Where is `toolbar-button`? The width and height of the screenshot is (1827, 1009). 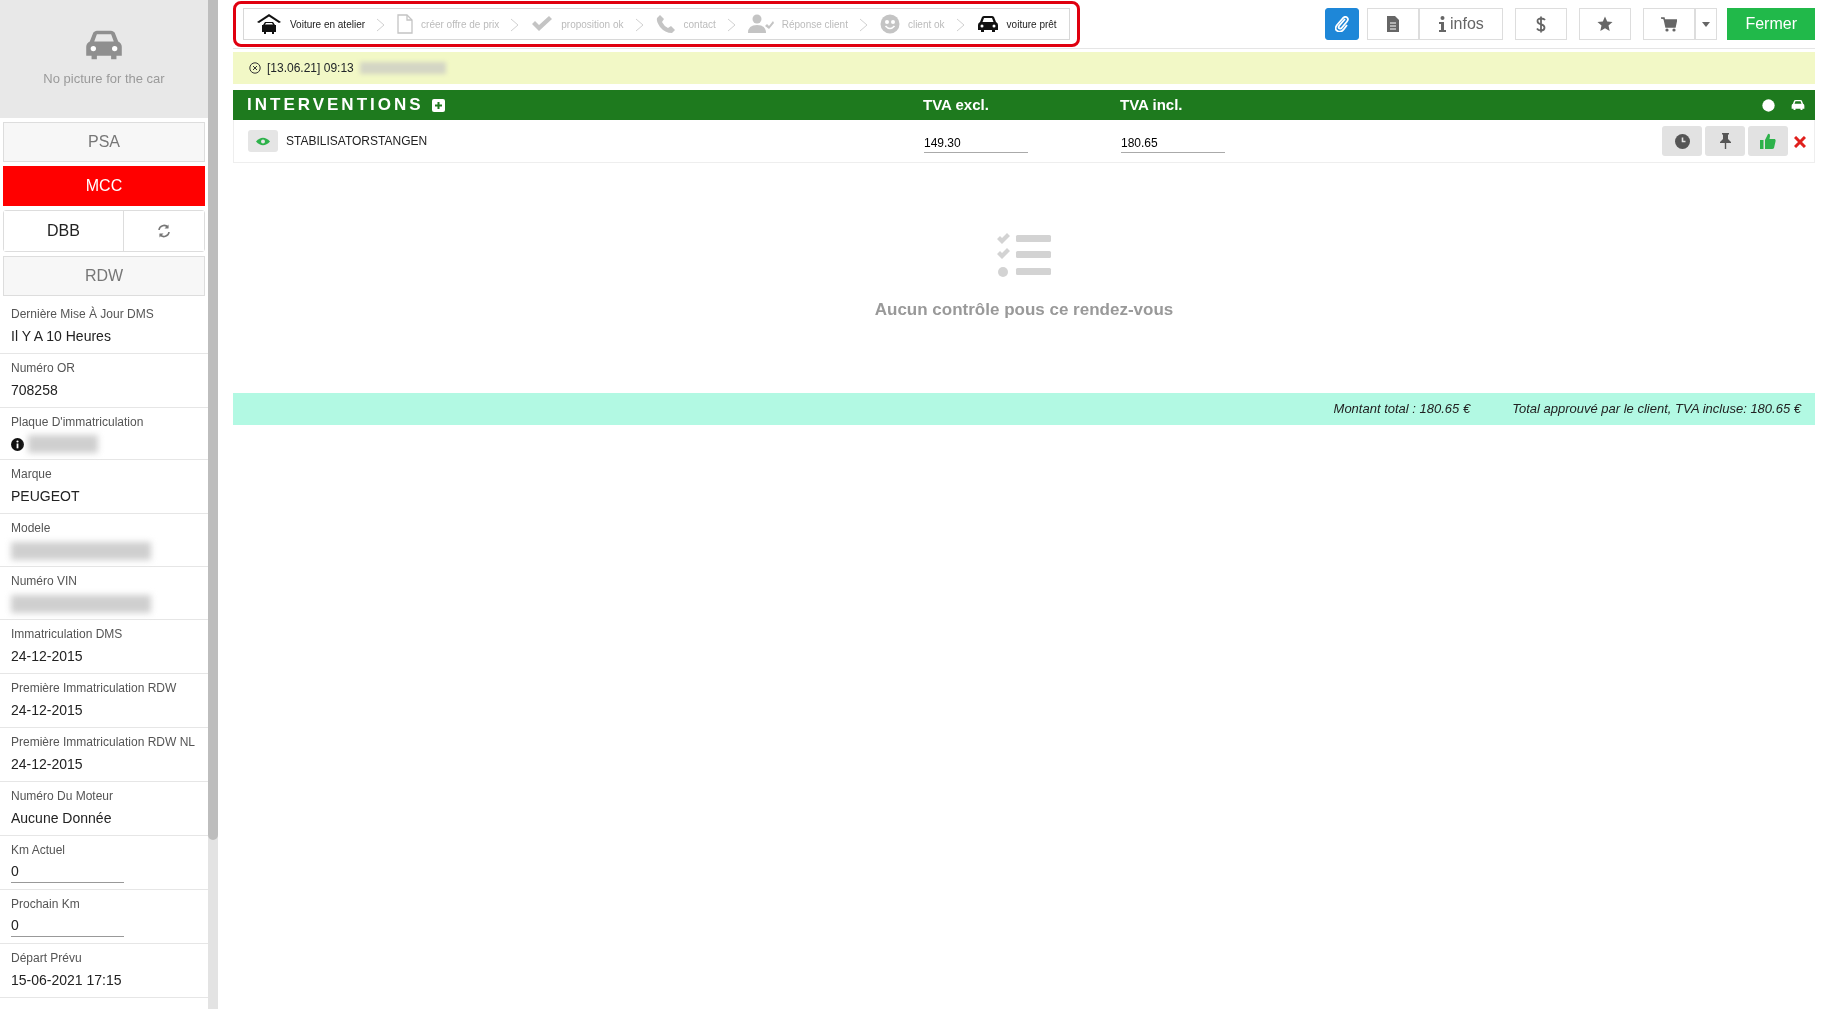
toolbar-button is located at coordinates (1342, 24).